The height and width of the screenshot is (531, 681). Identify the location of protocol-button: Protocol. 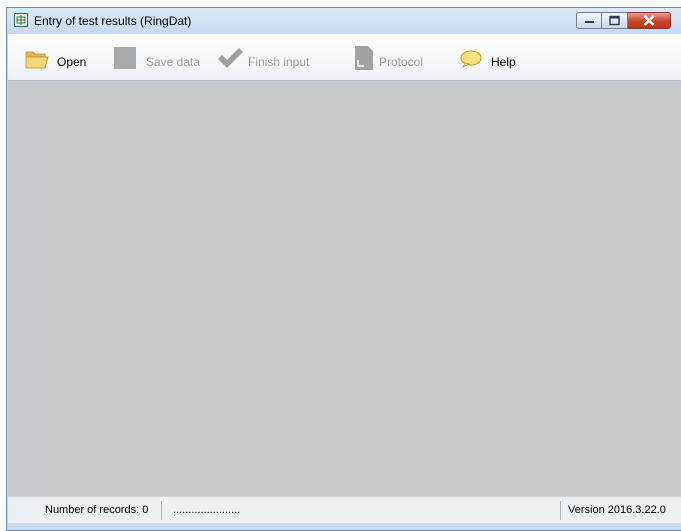
(395, 57).